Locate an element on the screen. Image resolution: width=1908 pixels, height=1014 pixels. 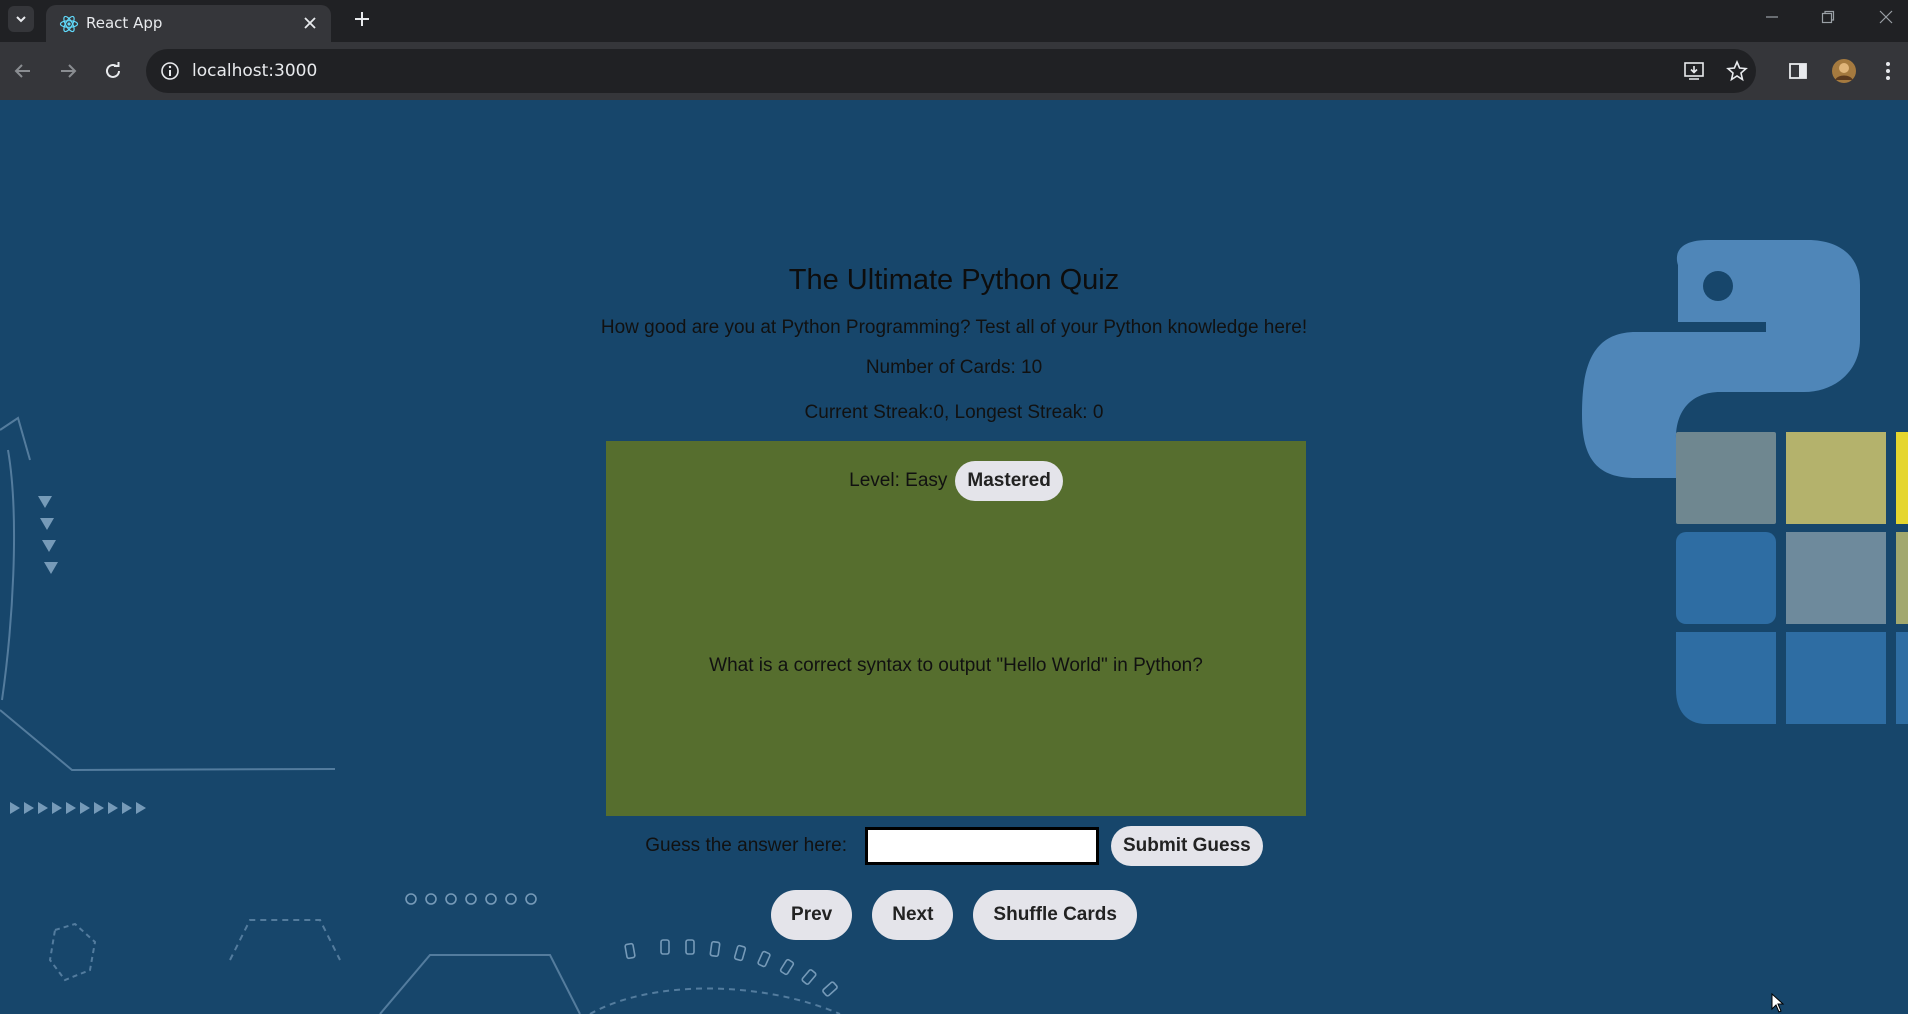
next-button: Next is located at coordinates (913, 915).